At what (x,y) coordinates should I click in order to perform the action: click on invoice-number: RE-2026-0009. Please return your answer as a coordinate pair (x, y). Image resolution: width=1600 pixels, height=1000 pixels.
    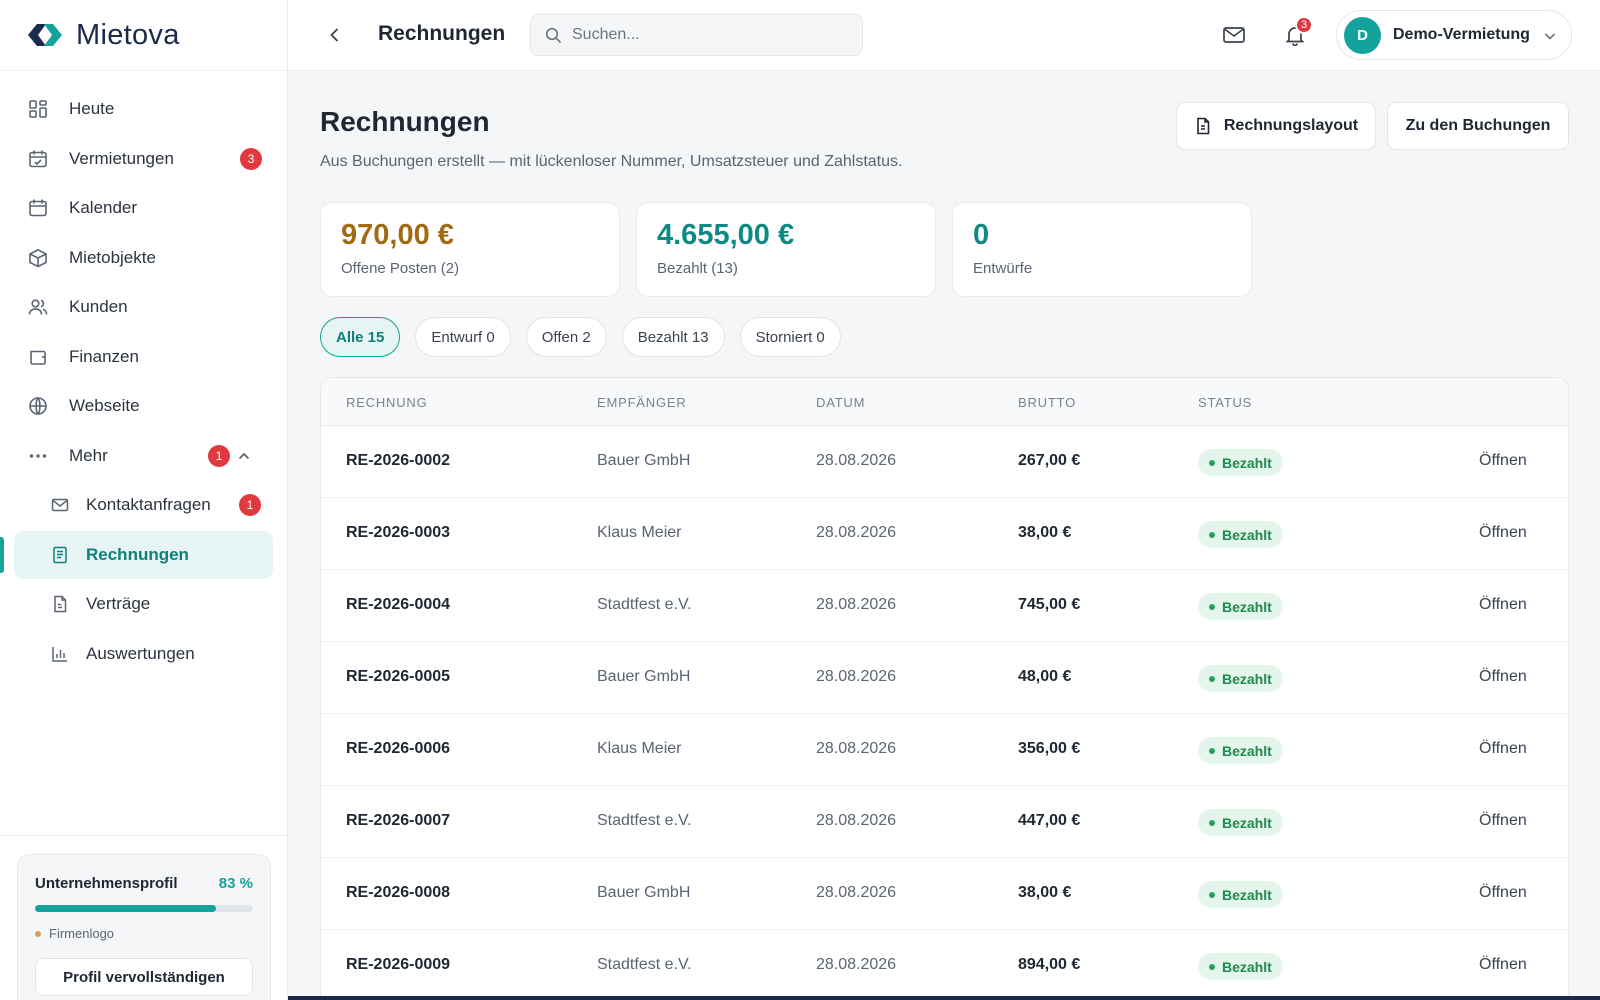
    Looking at the image, I should click on (398, 965).